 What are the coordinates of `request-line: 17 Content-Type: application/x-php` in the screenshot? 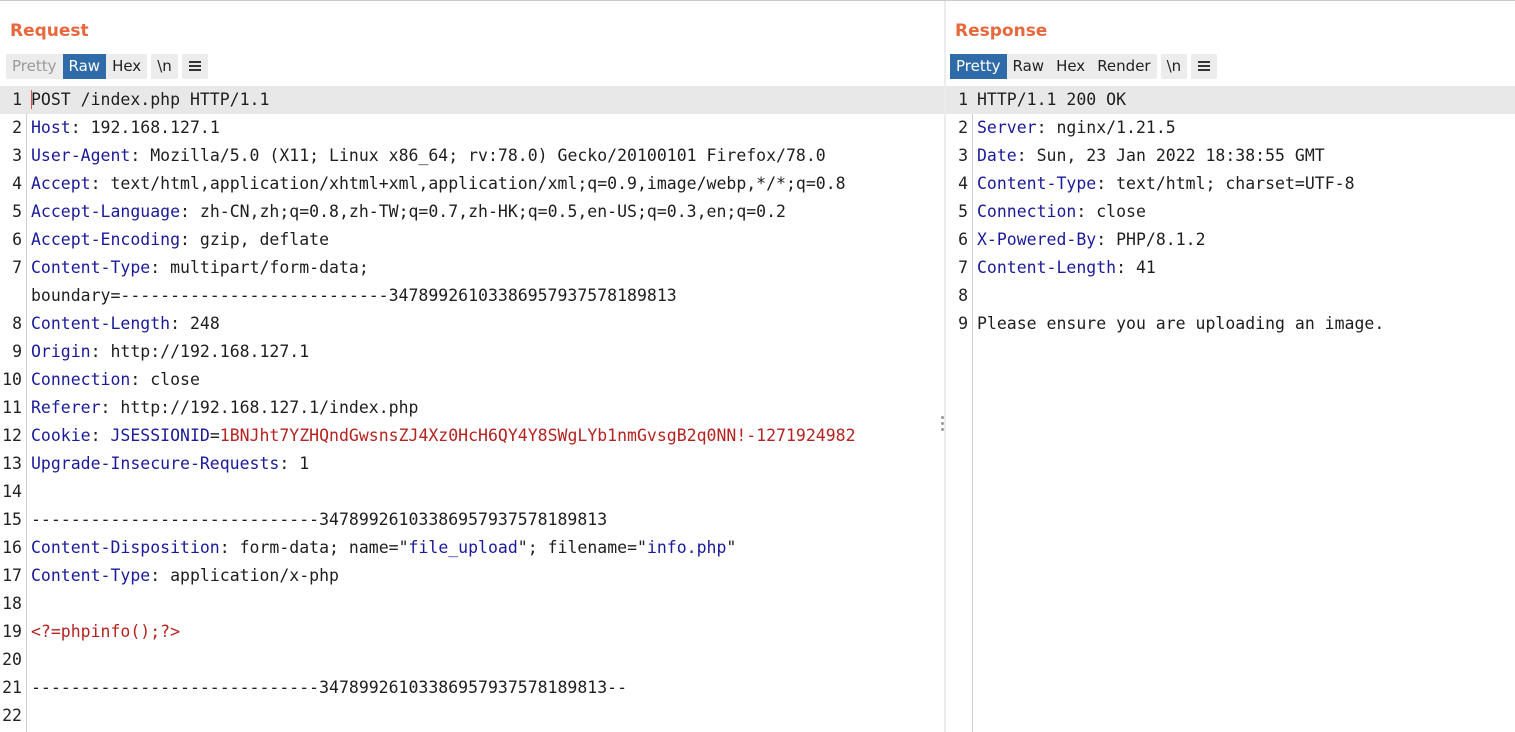 It's located at (472, 576).